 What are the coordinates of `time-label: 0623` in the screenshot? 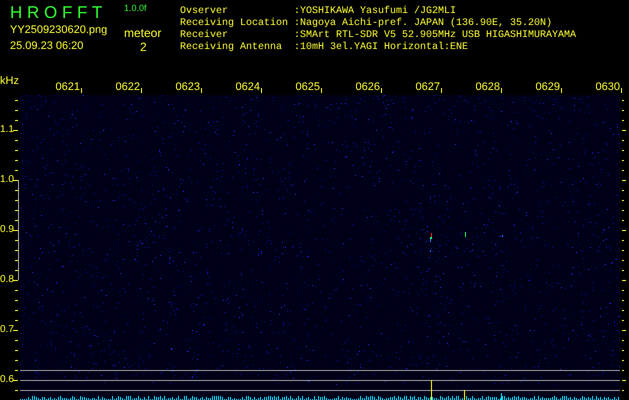 It's located at (188, 87).